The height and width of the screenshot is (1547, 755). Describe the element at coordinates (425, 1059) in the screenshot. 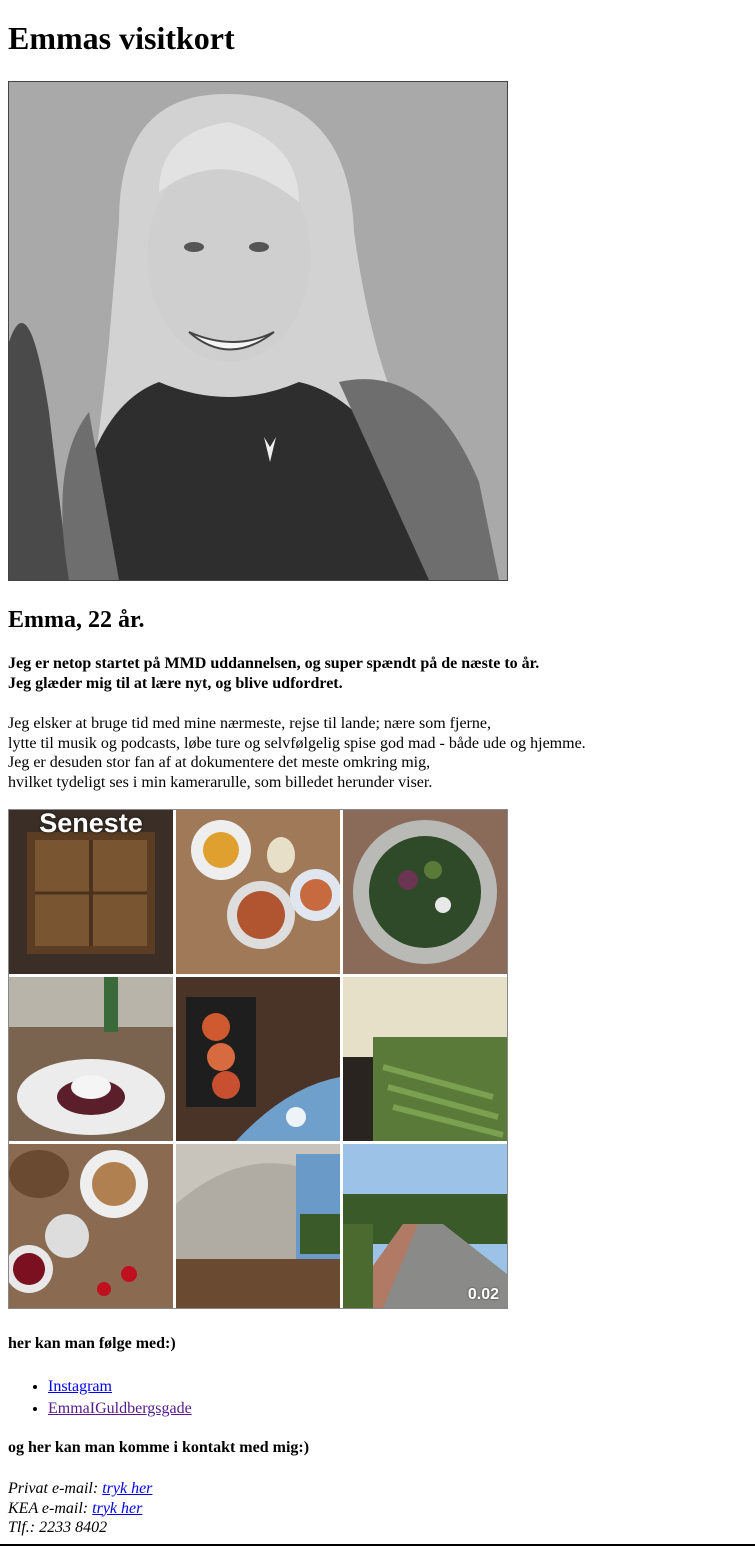

I see `photo-asparagus` at that location.